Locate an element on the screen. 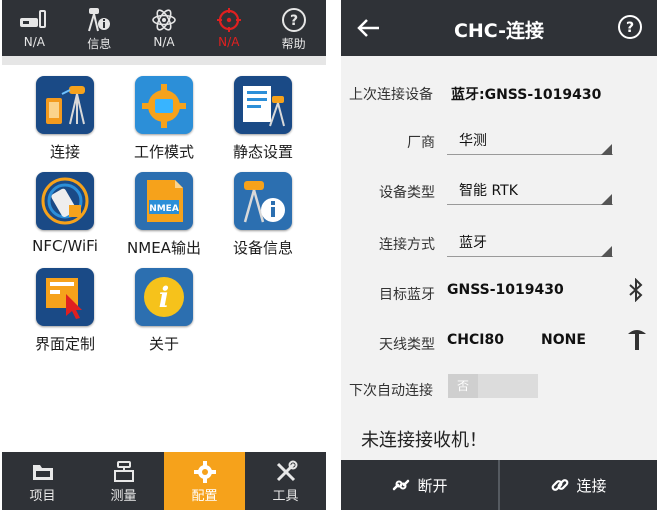  connection-status-text: 未连接接收机！ is located at coordinates (424, 440).